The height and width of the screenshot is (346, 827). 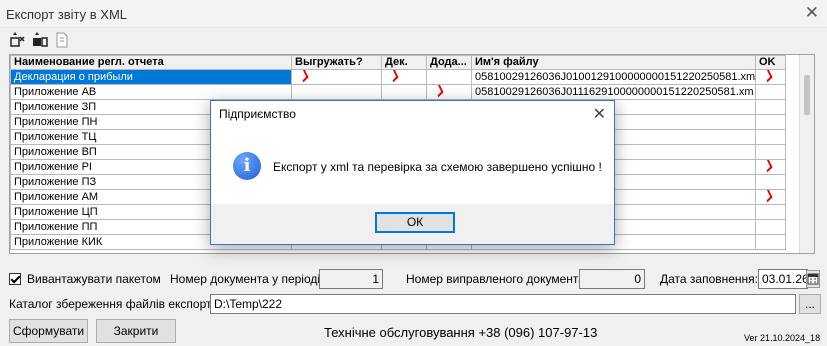 I want to click on document-icon, so click(x=62, y=40).